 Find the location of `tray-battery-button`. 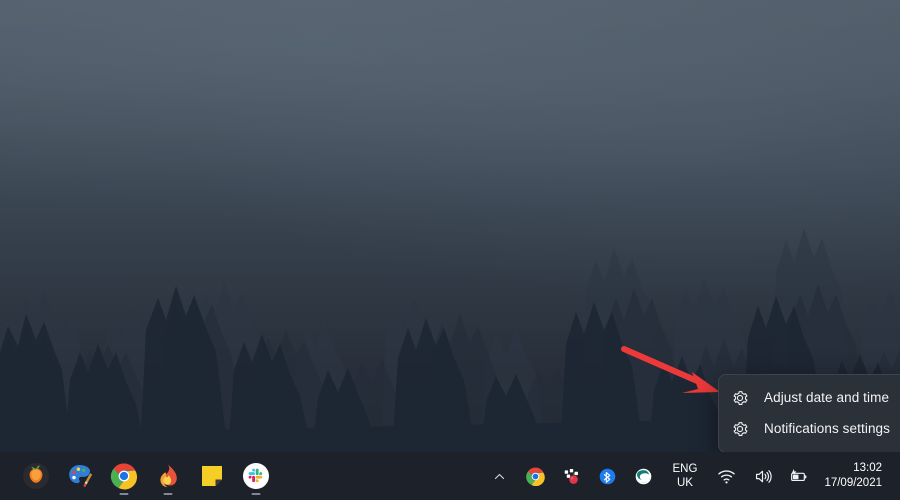

tray-battery-button is located at coordinates (798, 476).